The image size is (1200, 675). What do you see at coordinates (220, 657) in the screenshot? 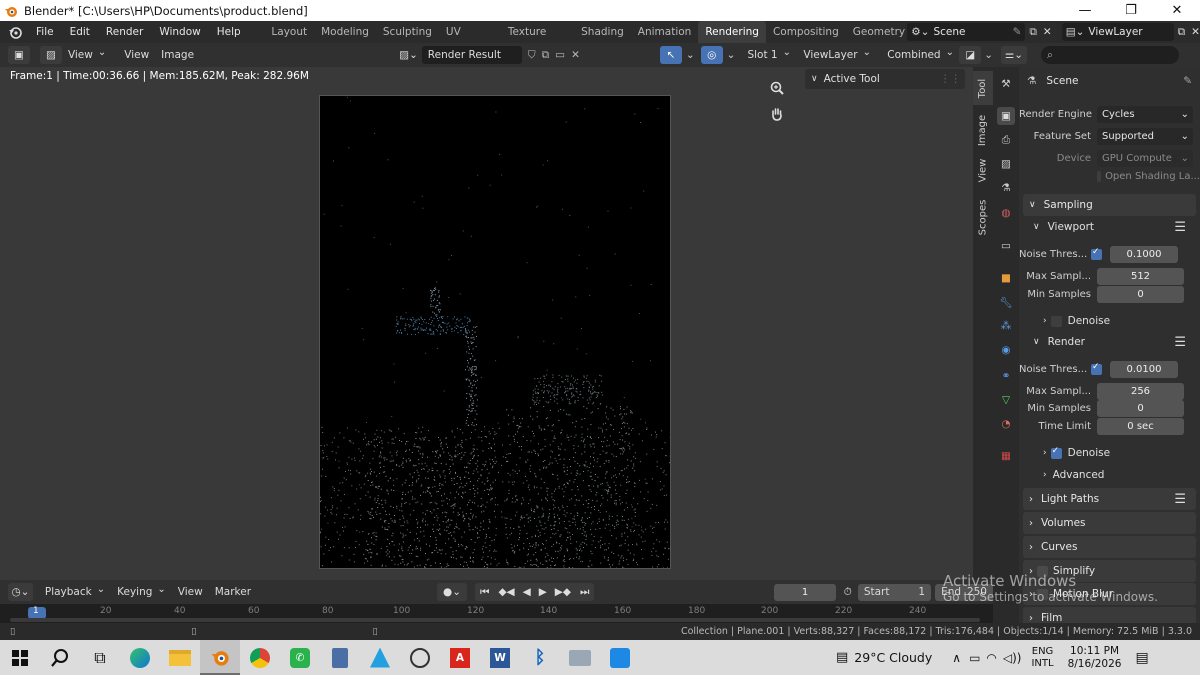
I see `blender-taskbar-icon` at bounding box center [220, 657].